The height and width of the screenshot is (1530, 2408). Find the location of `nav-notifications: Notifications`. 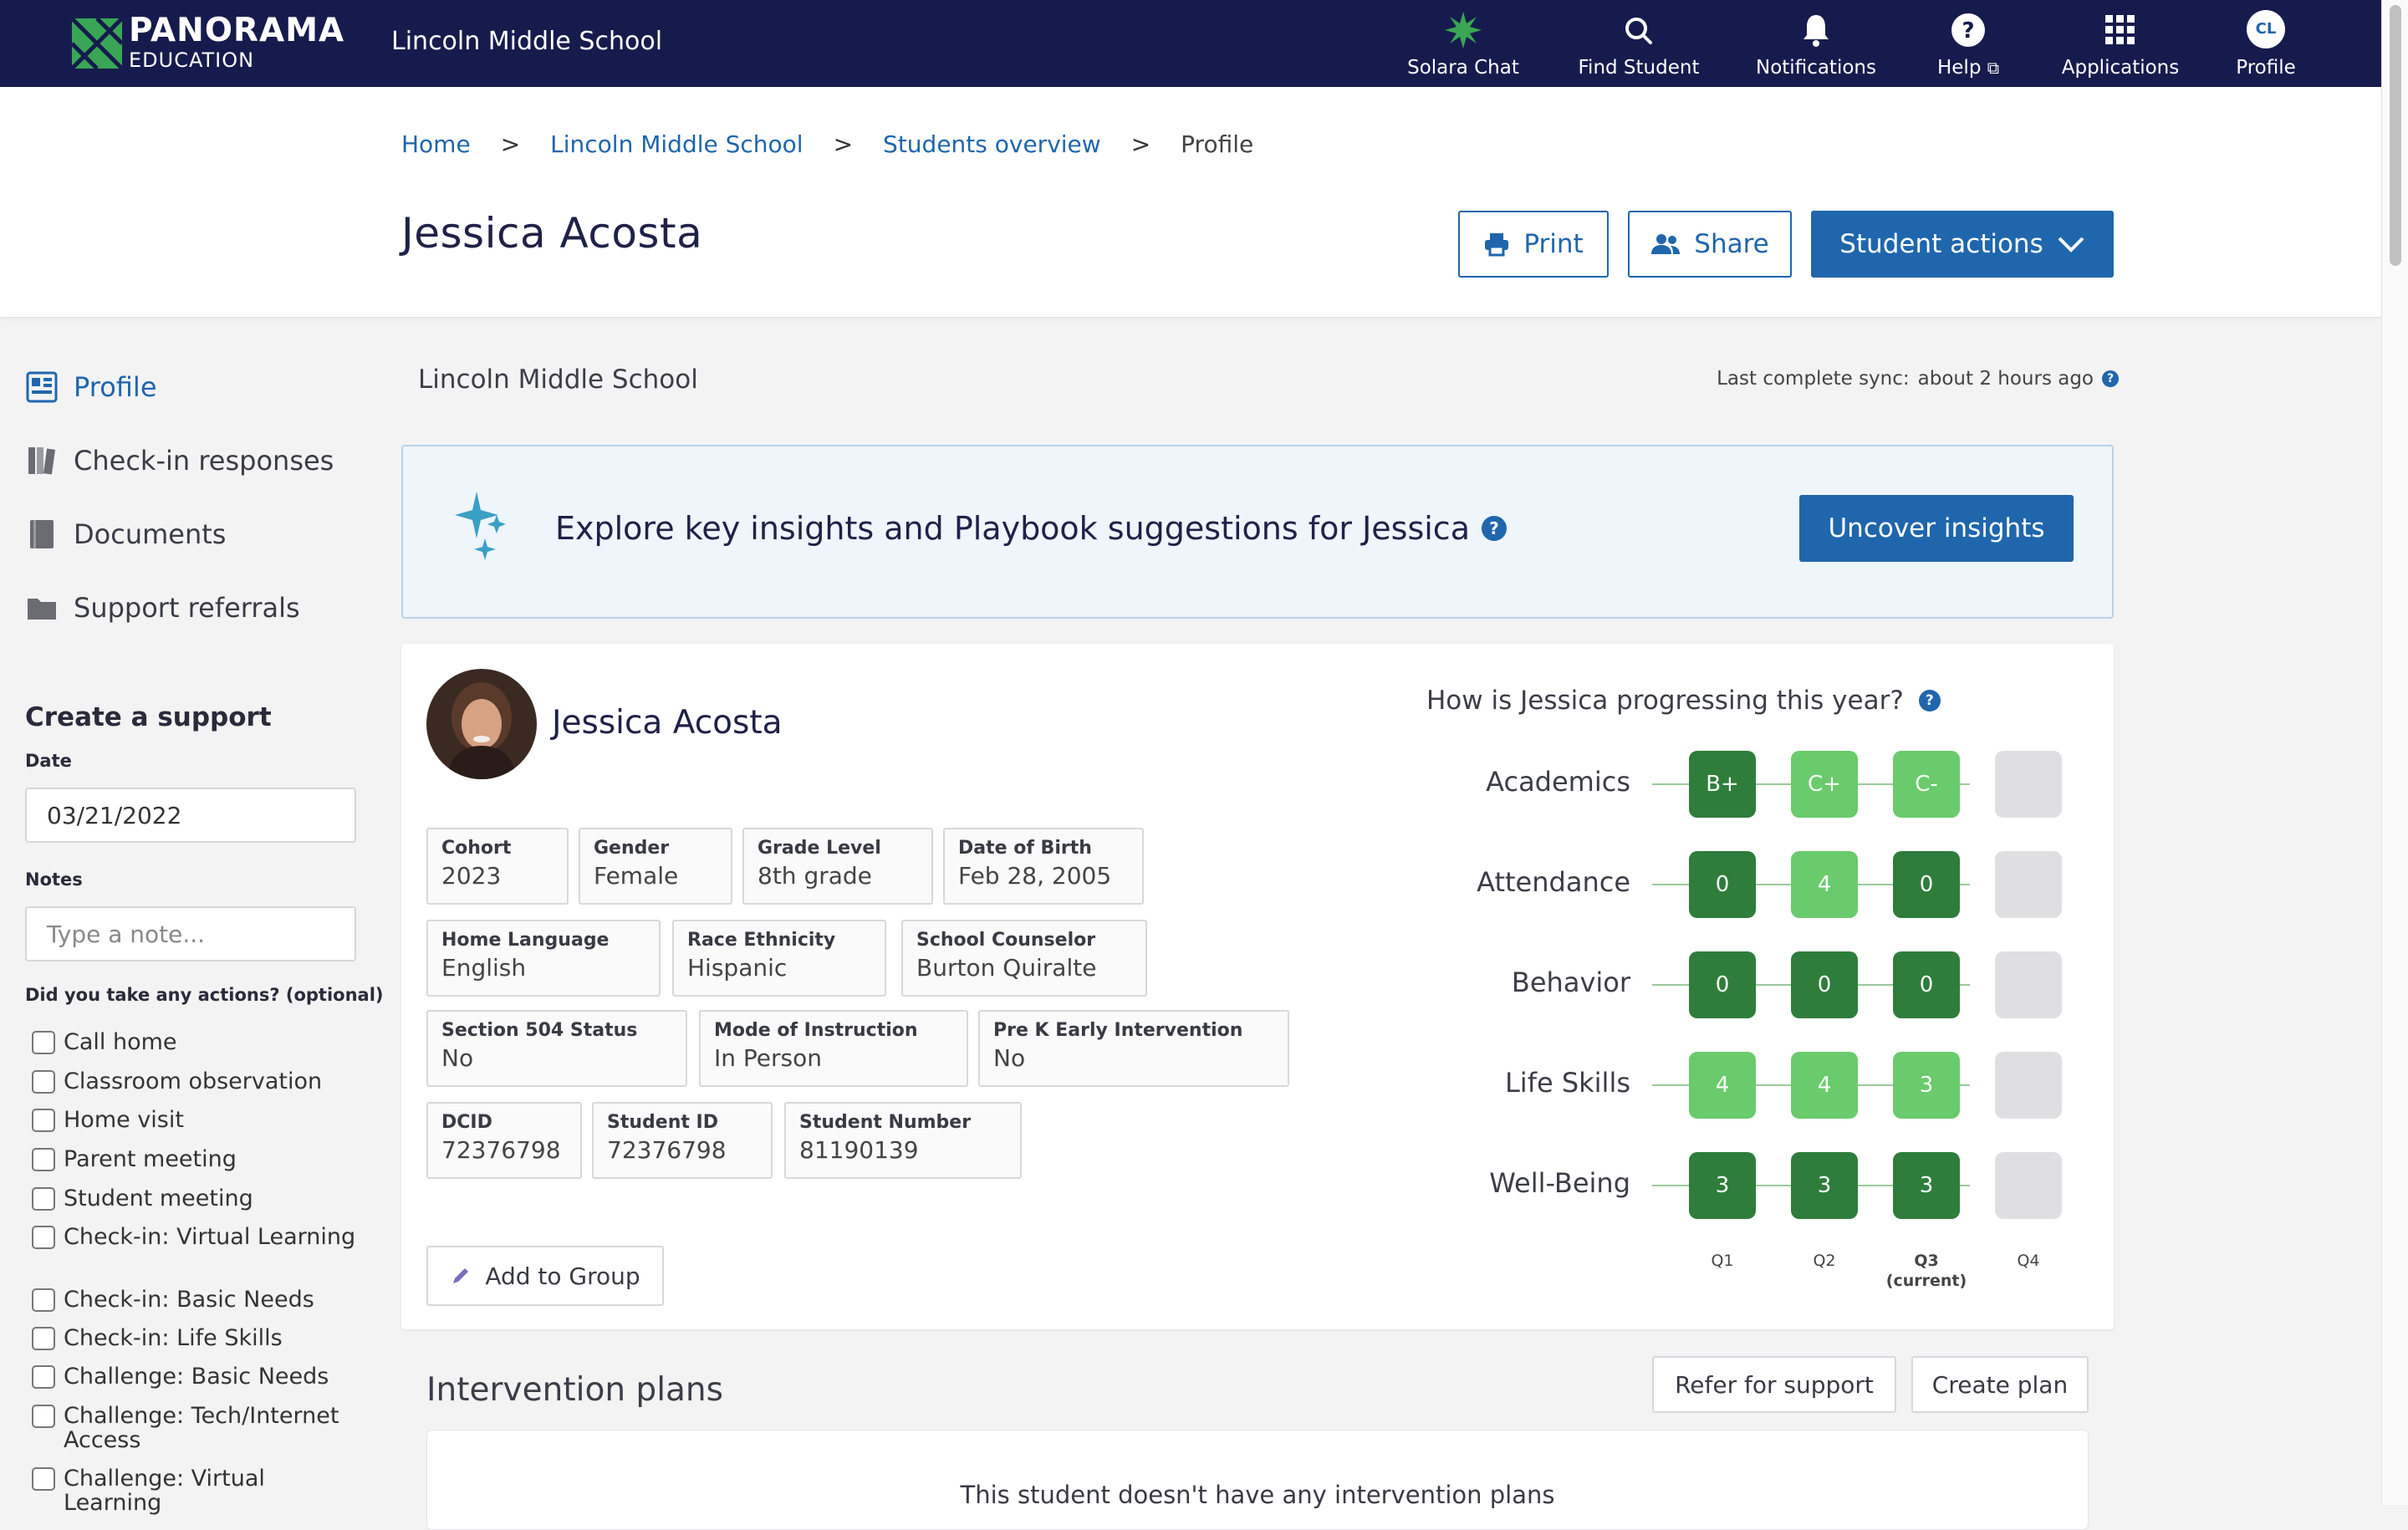

nav-notifications: Notifications is located at coordinates (1816, 44).